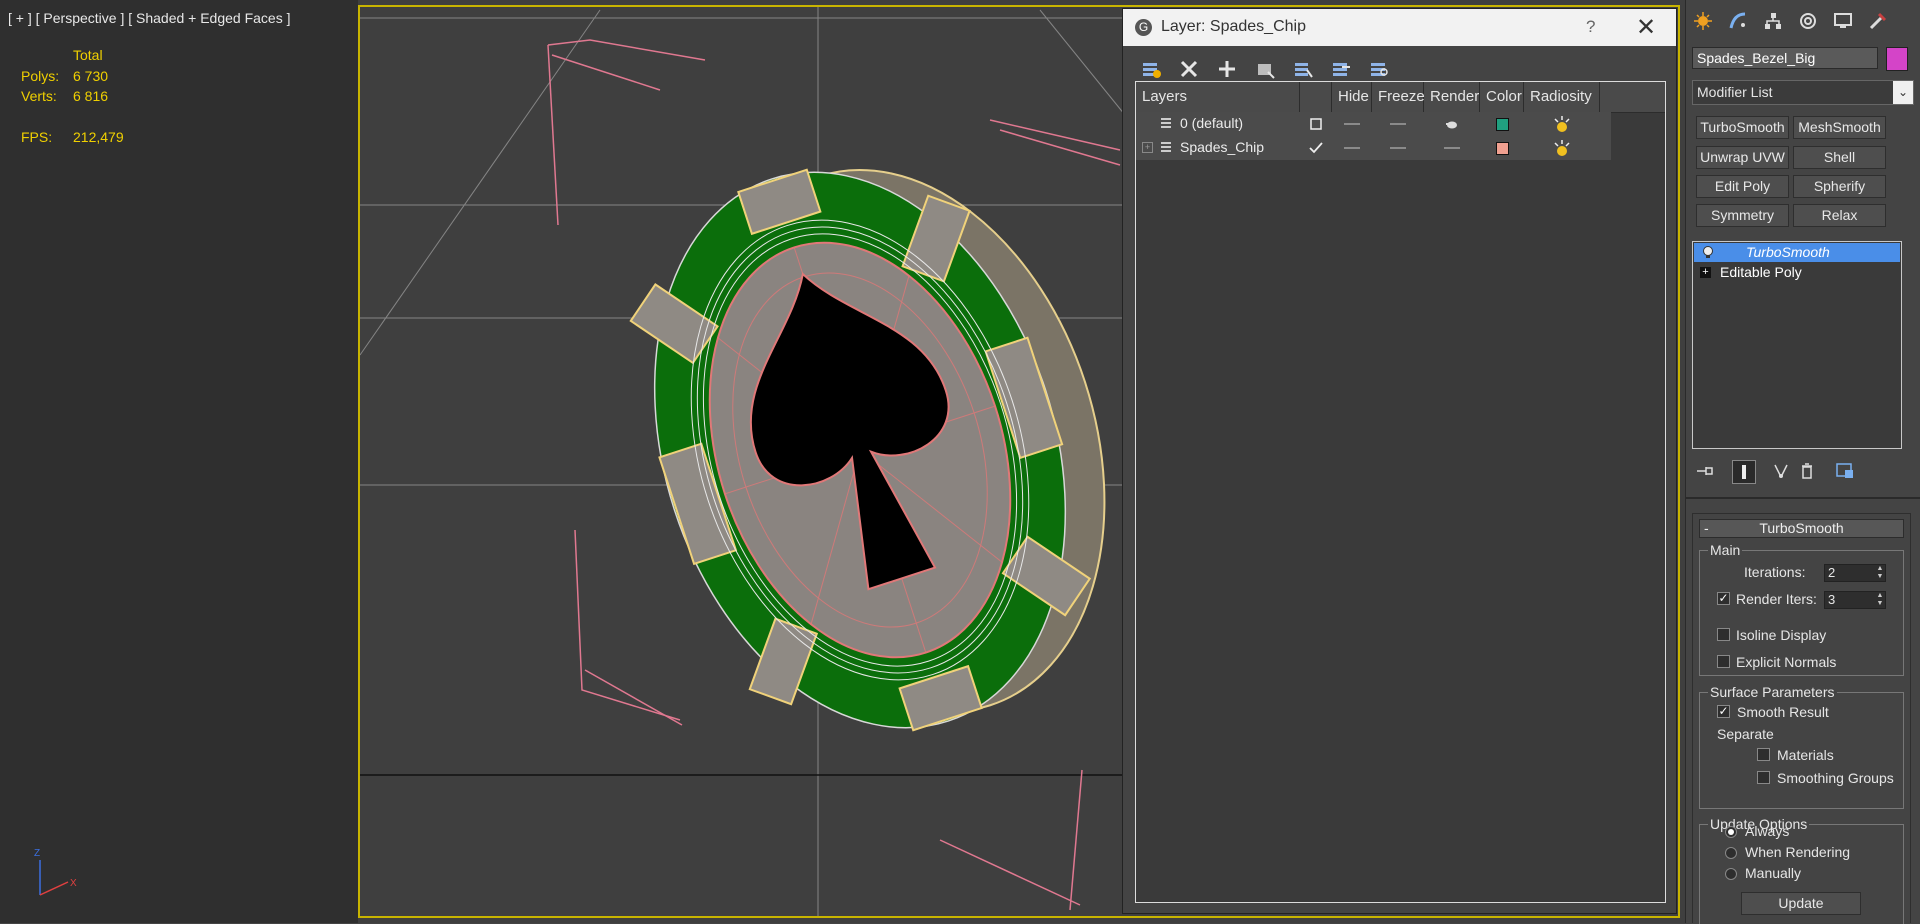  What do you see at coordinates (1379, 69) in the screenshot?
I see `freeze-all-icon` at bounding box center [1379, 69].